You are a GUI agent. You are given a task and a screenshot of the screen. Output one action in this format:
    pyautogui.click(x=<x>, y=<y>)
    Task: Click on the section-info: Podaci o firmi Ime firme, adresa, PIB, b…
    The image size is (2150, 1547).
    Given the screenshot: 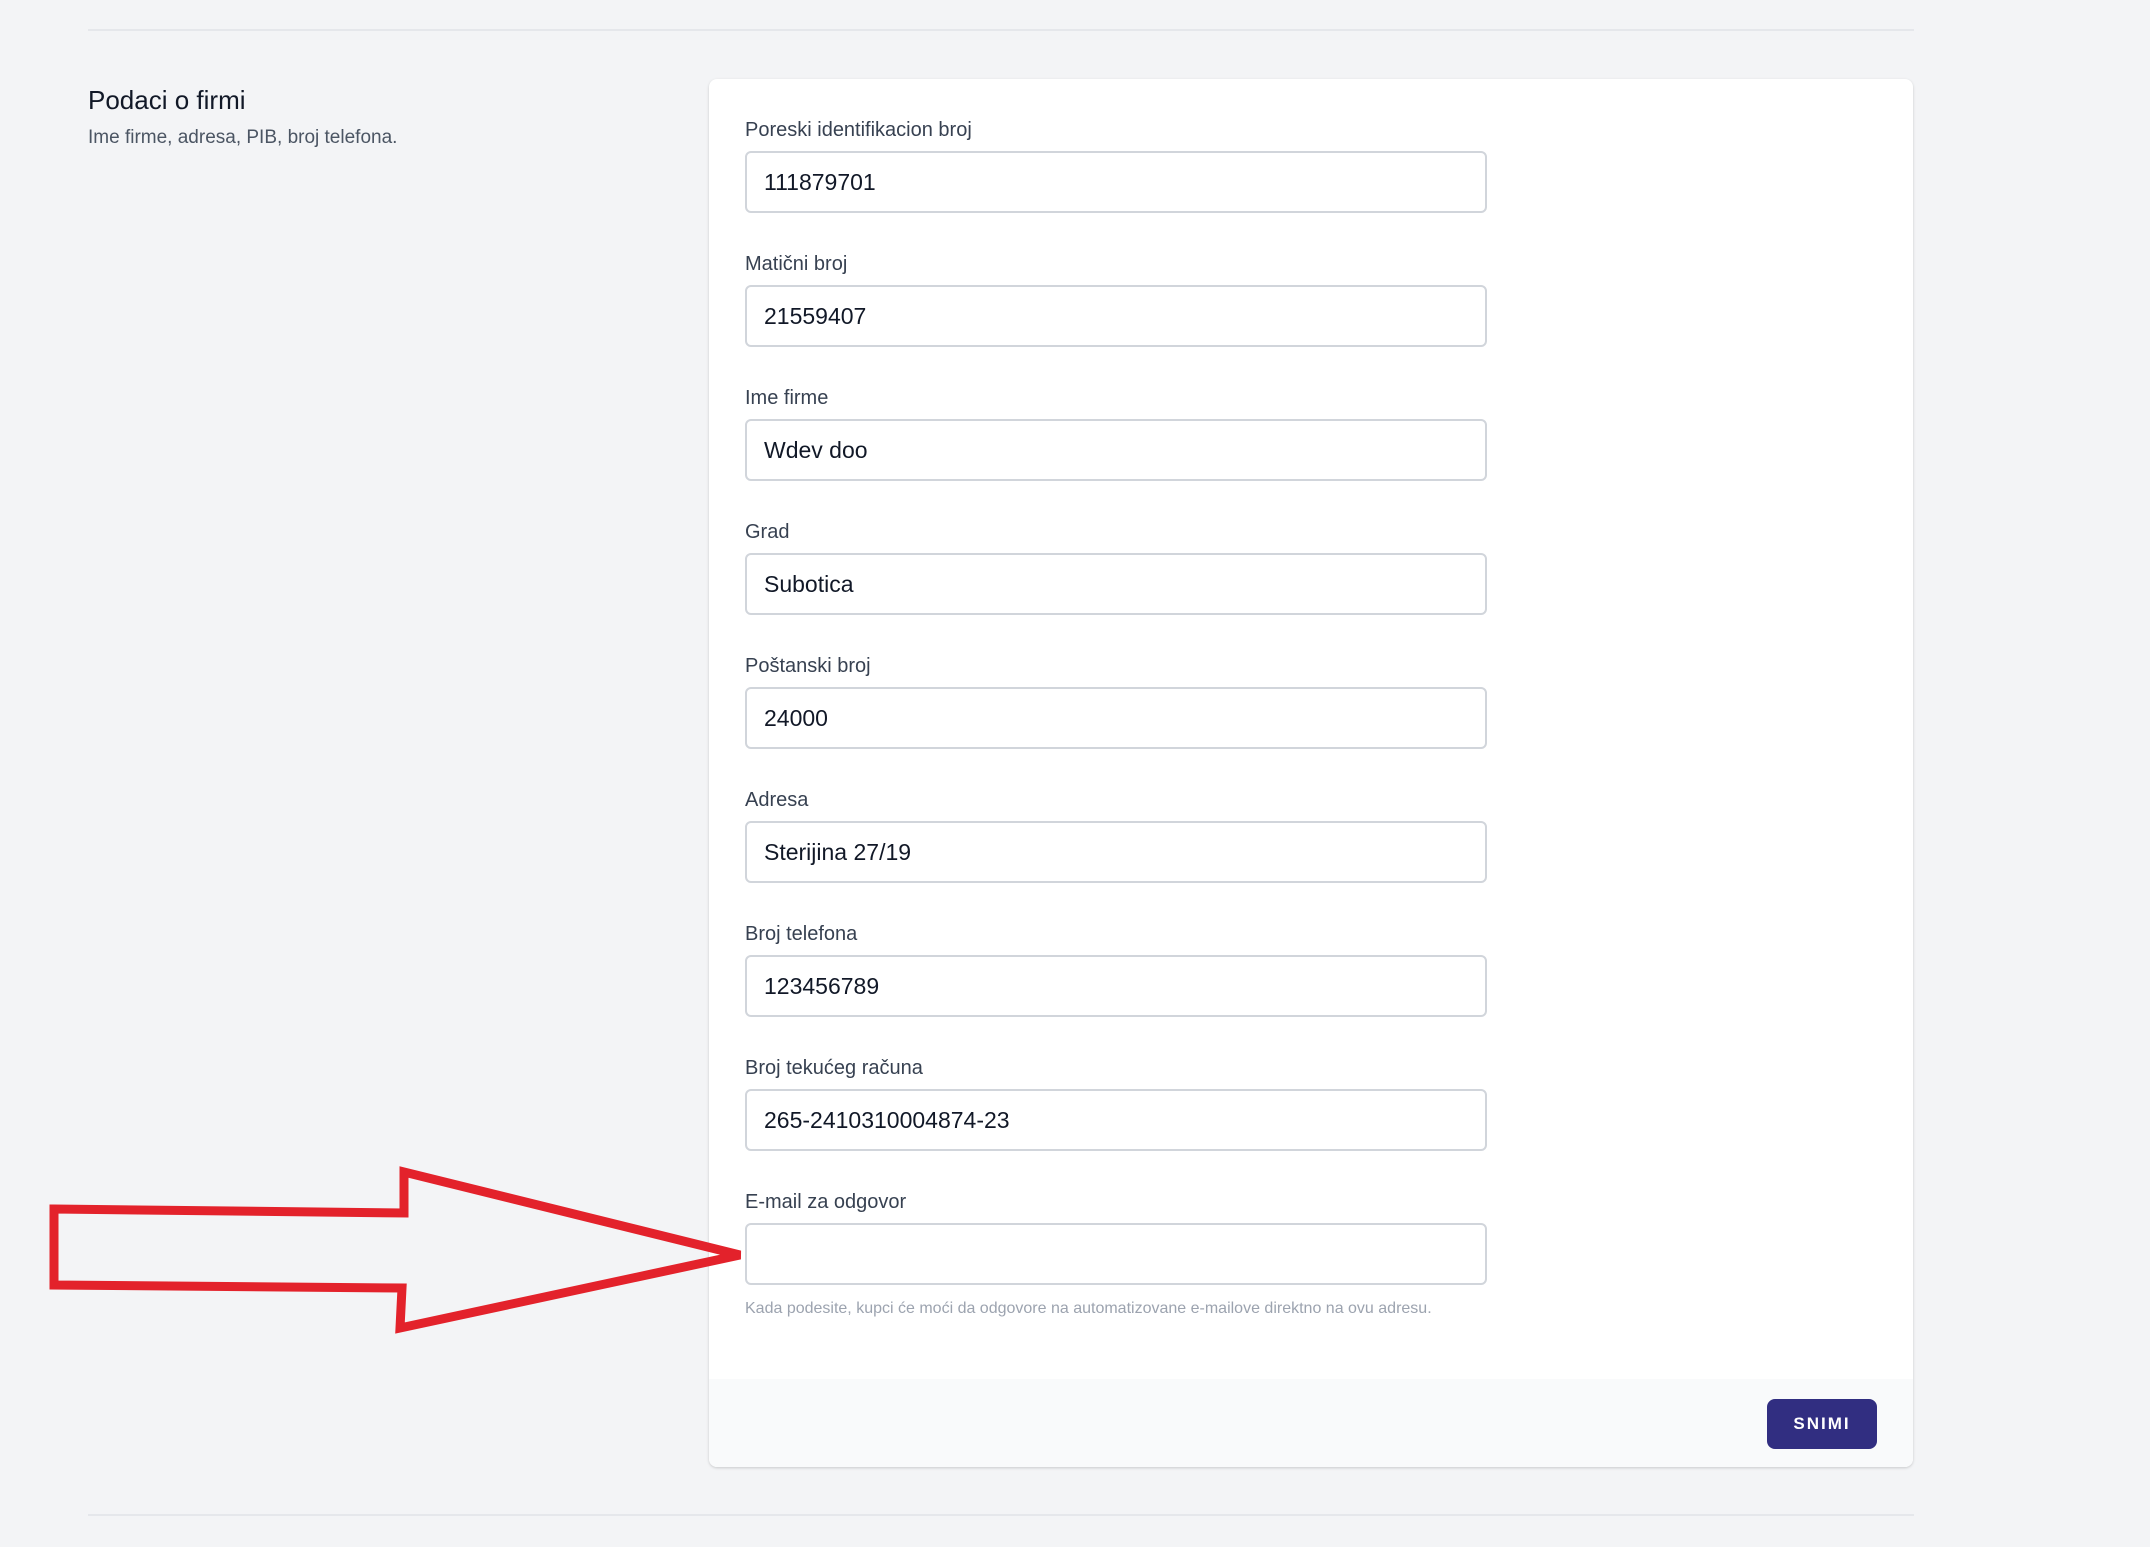 What is the action you would take?
    pyautogui.click(x=368, y=117)
    